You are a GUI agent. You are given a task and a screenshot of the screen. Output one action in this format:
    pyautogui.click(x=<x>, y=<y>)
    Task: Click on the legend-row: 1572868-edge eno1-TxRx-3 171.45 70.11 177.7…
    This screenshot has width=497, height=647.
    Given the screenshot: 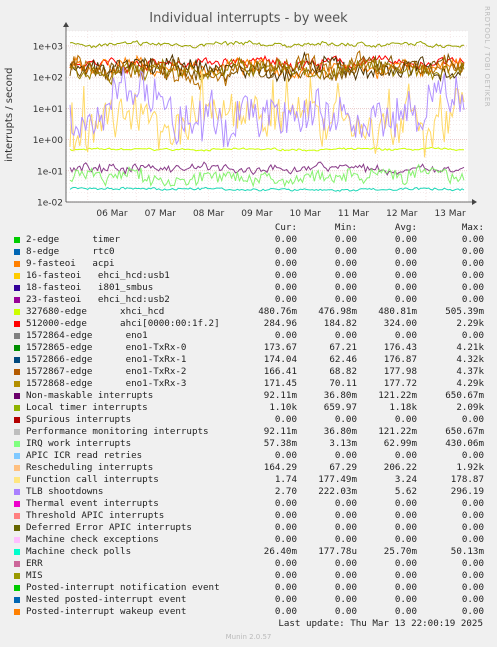 What is the action you would take?
    pyautogui.click(x=248, y=384)
    